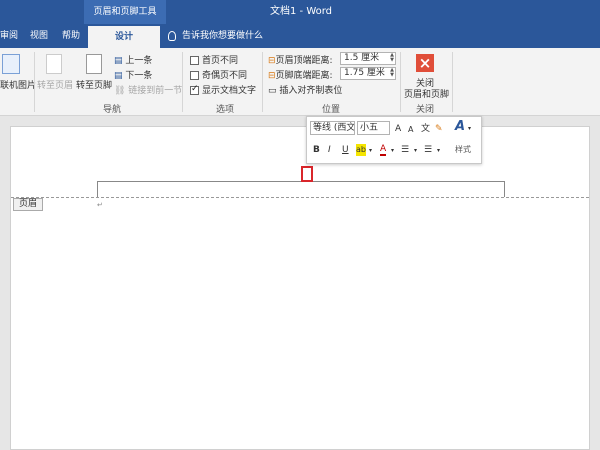  I want to click on font-size-value: 小五, so click(369, 128).